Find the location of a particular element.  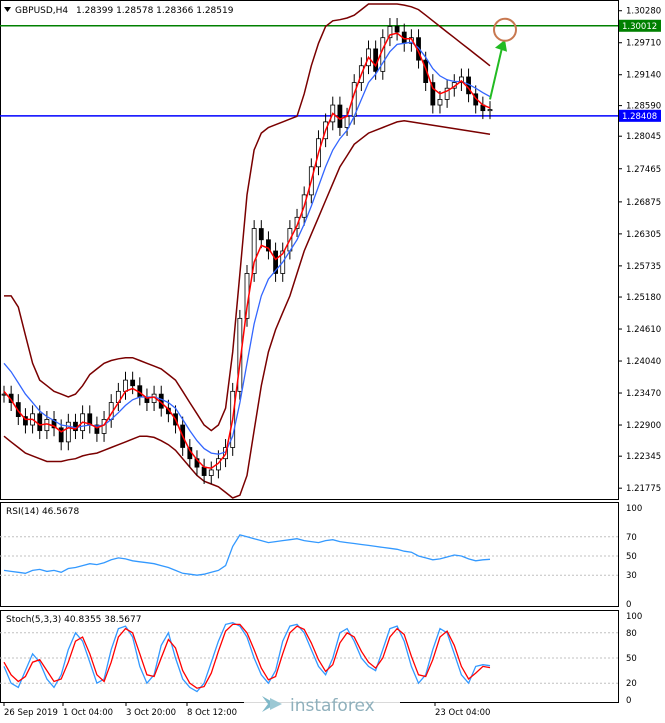

stoch-level-label: 100 is located at coordinates (634, 617).